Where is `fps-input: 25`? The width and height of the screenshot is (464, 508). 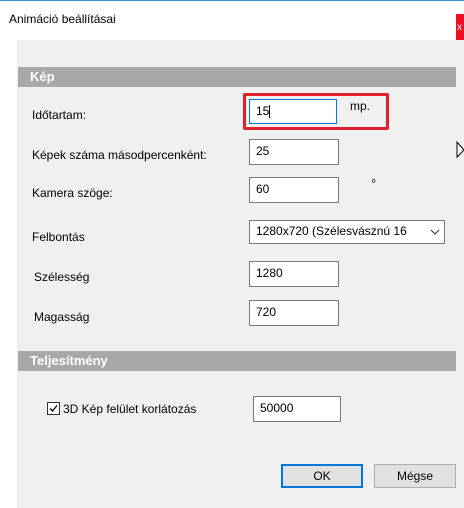
fps-input: 25 is located at coordinates (294, 152).